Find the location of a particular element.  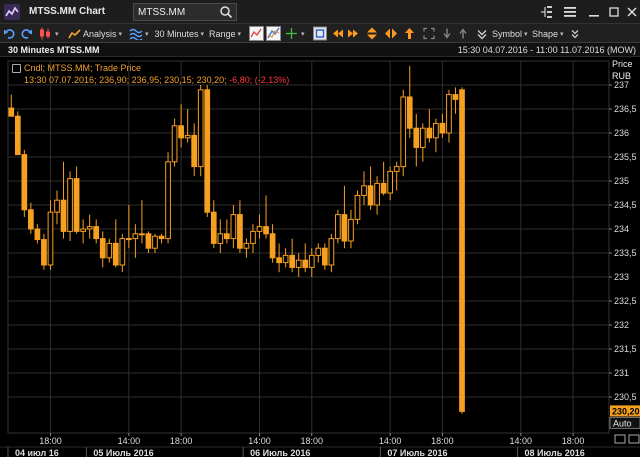

shape-menu: Shape ▾ is located at coordinates (548, 33).